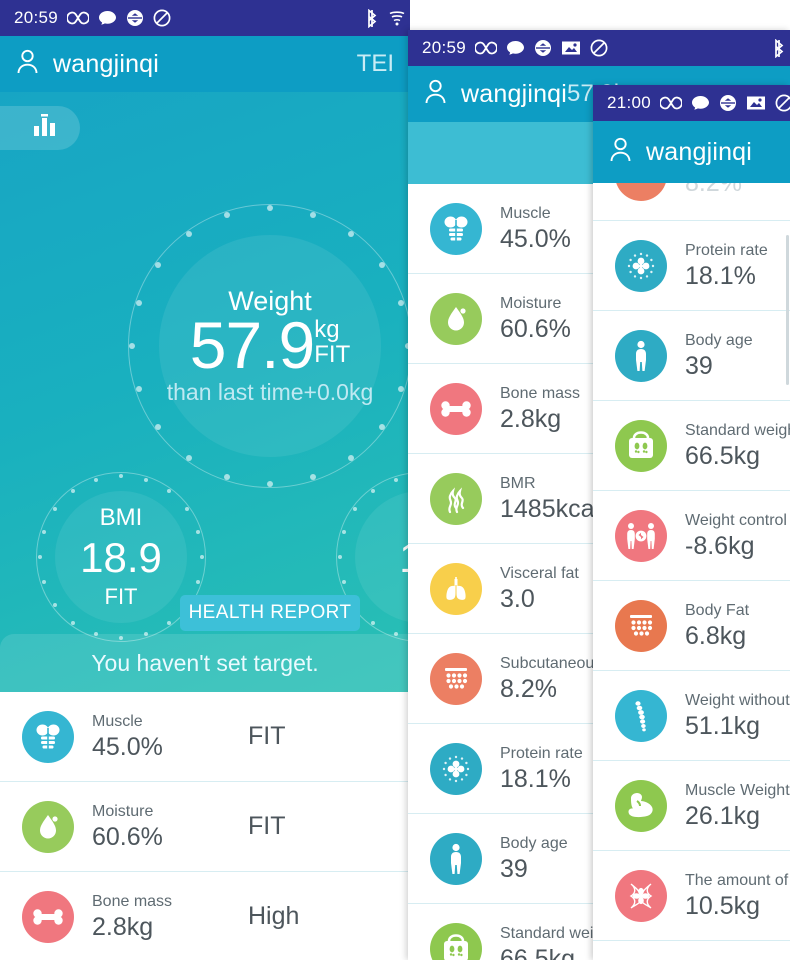  What do you see at coordinates (736, 520) in the screenshot?
I see `metric-name: Weight control` at bounding box center [736, 520].